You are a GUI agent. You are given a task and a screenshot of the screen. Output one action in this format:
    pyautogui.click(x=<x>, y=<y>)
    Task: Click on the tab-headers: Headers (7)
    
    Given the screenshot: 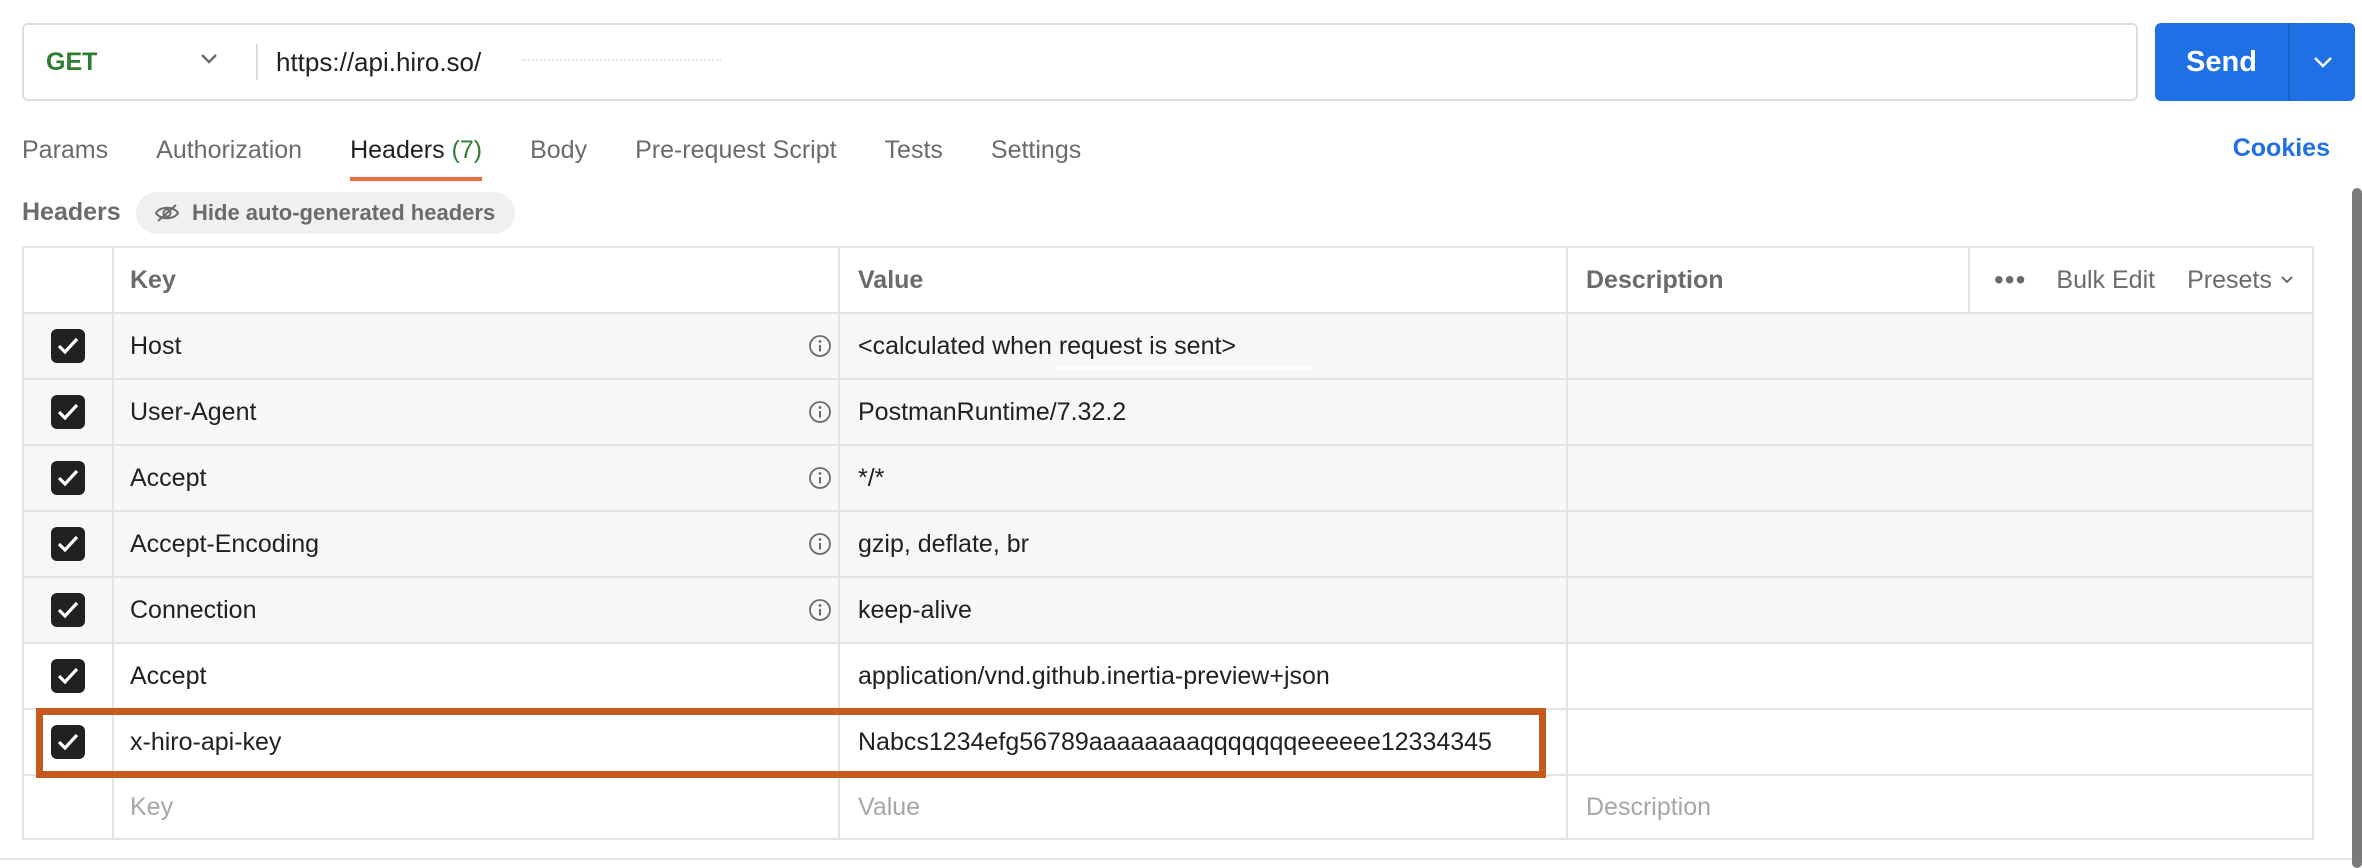 What is the action you would take?
    pyautogui.click(x=416, y=156)
    